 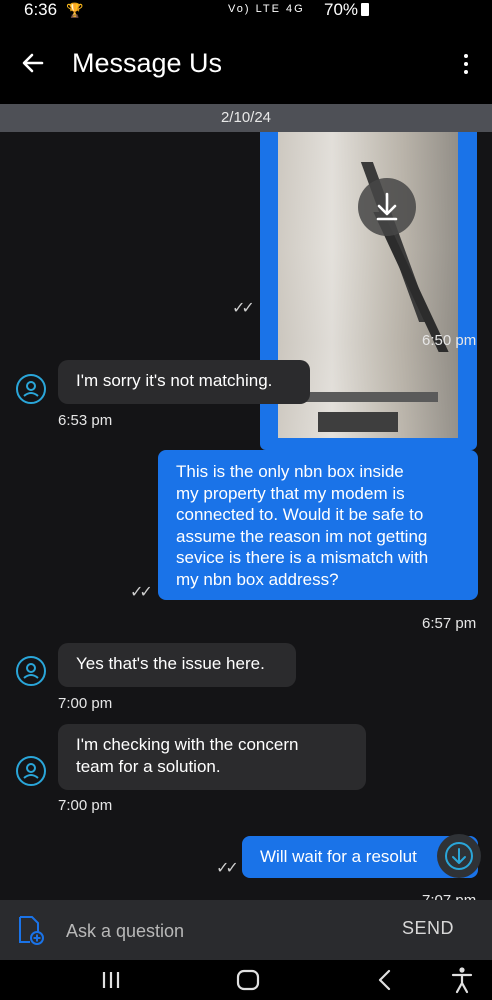 I want to click on message-composer: SEND, so click(x=246, y=930).